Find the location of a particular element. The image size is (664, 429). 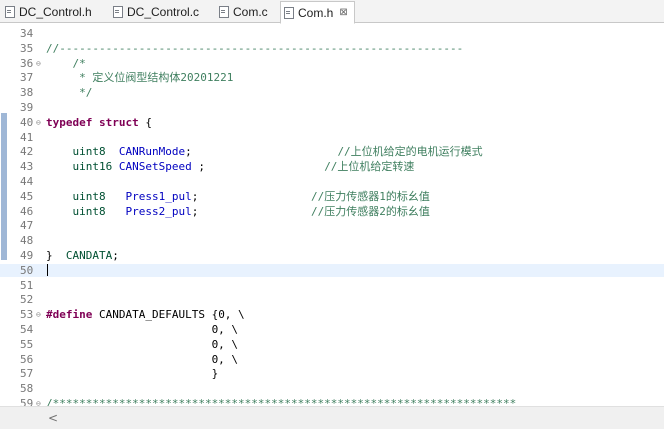

tab-label: Com.h is located at coordinates (316, 12).